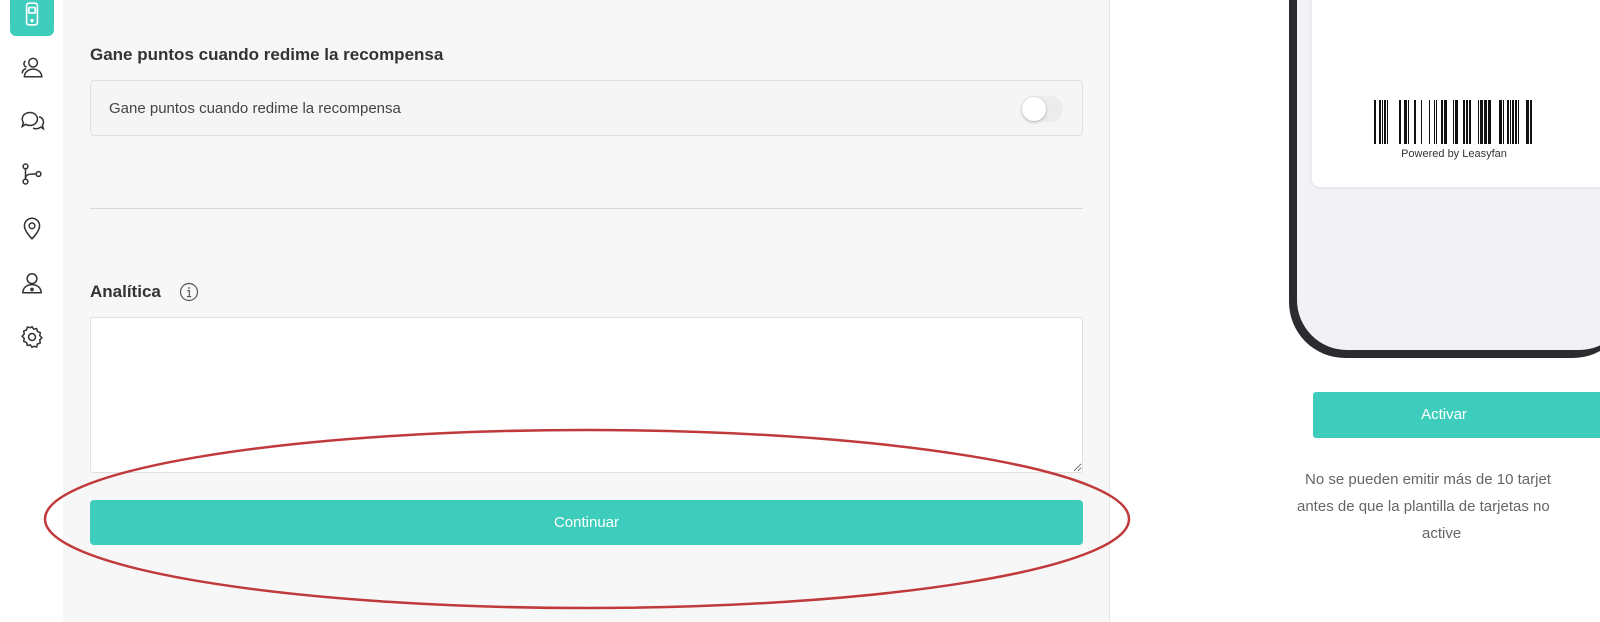 Image resolution: width=1600 pixels, height=622 pixels. I want to click on sidebar-item-flows, so click(32, 174).